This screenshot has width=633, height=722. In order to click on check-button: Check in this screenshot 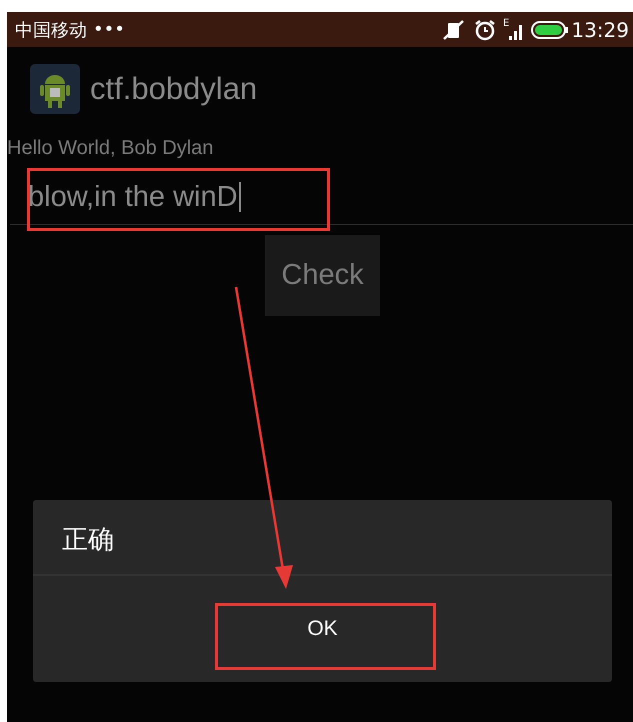, I will do `click(322, 275)`.